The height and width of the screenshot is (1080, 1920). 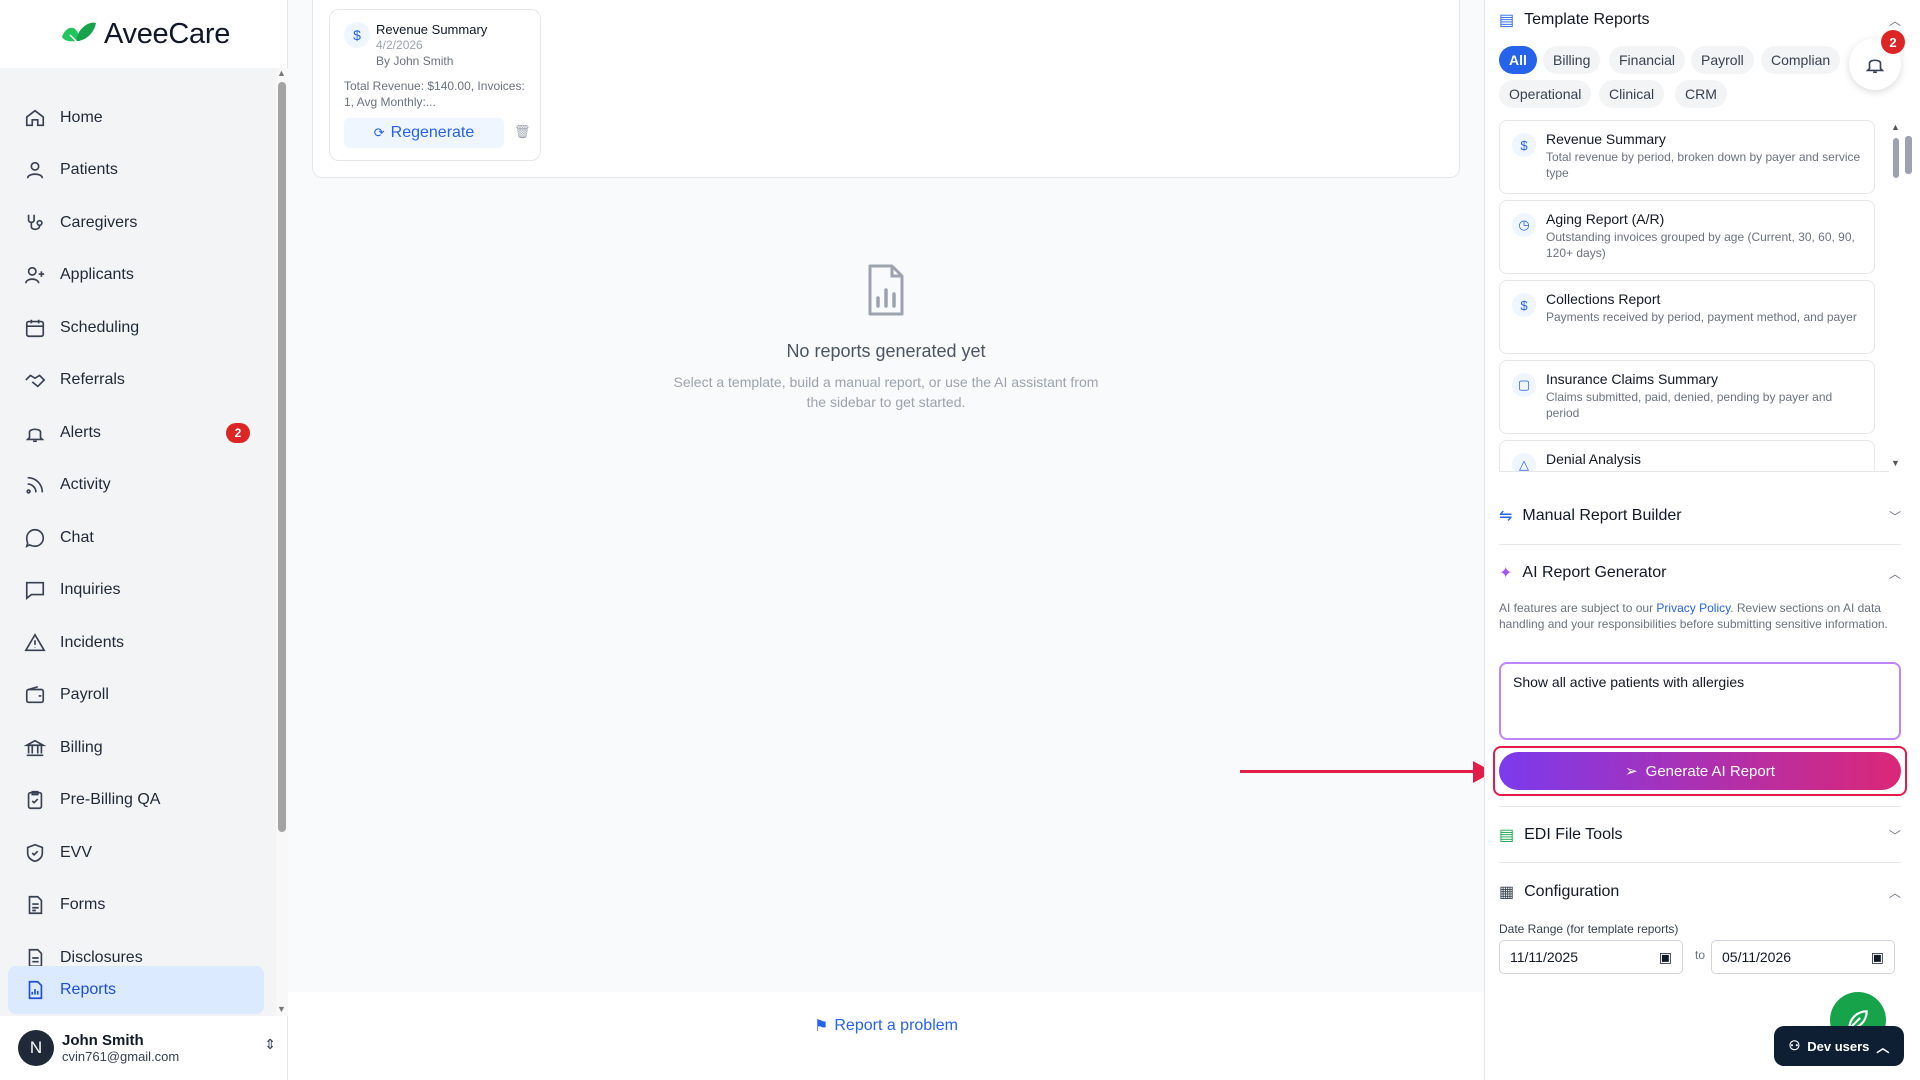 I want to click on sidebar-item-inquiries: Inquiries, so click(x=136, y=590).